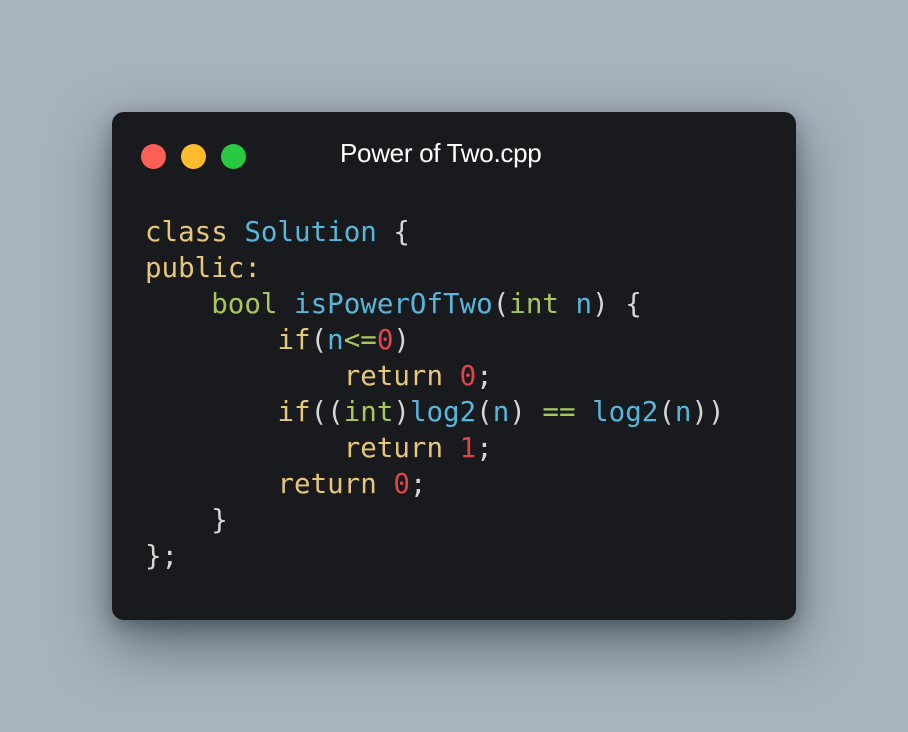  I want to click on code-token-punc: };, so click(162, 556).